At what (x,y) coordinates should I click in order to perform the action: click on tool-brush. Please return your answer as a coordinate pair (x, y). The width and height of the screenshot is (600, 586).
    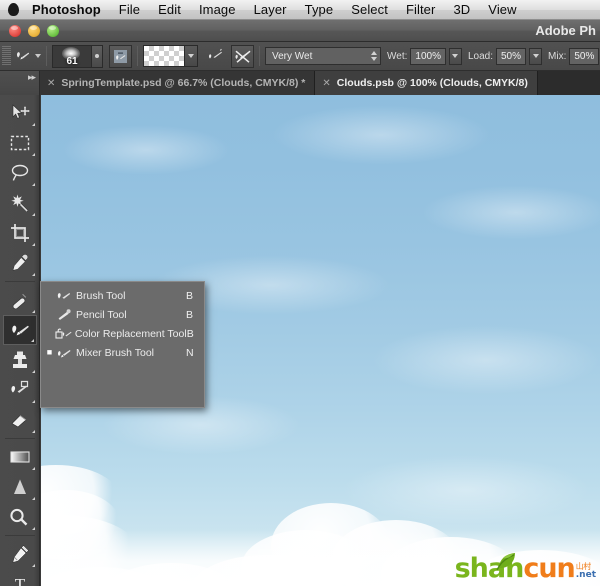
    Looking at the image, I should click on (19, 330).